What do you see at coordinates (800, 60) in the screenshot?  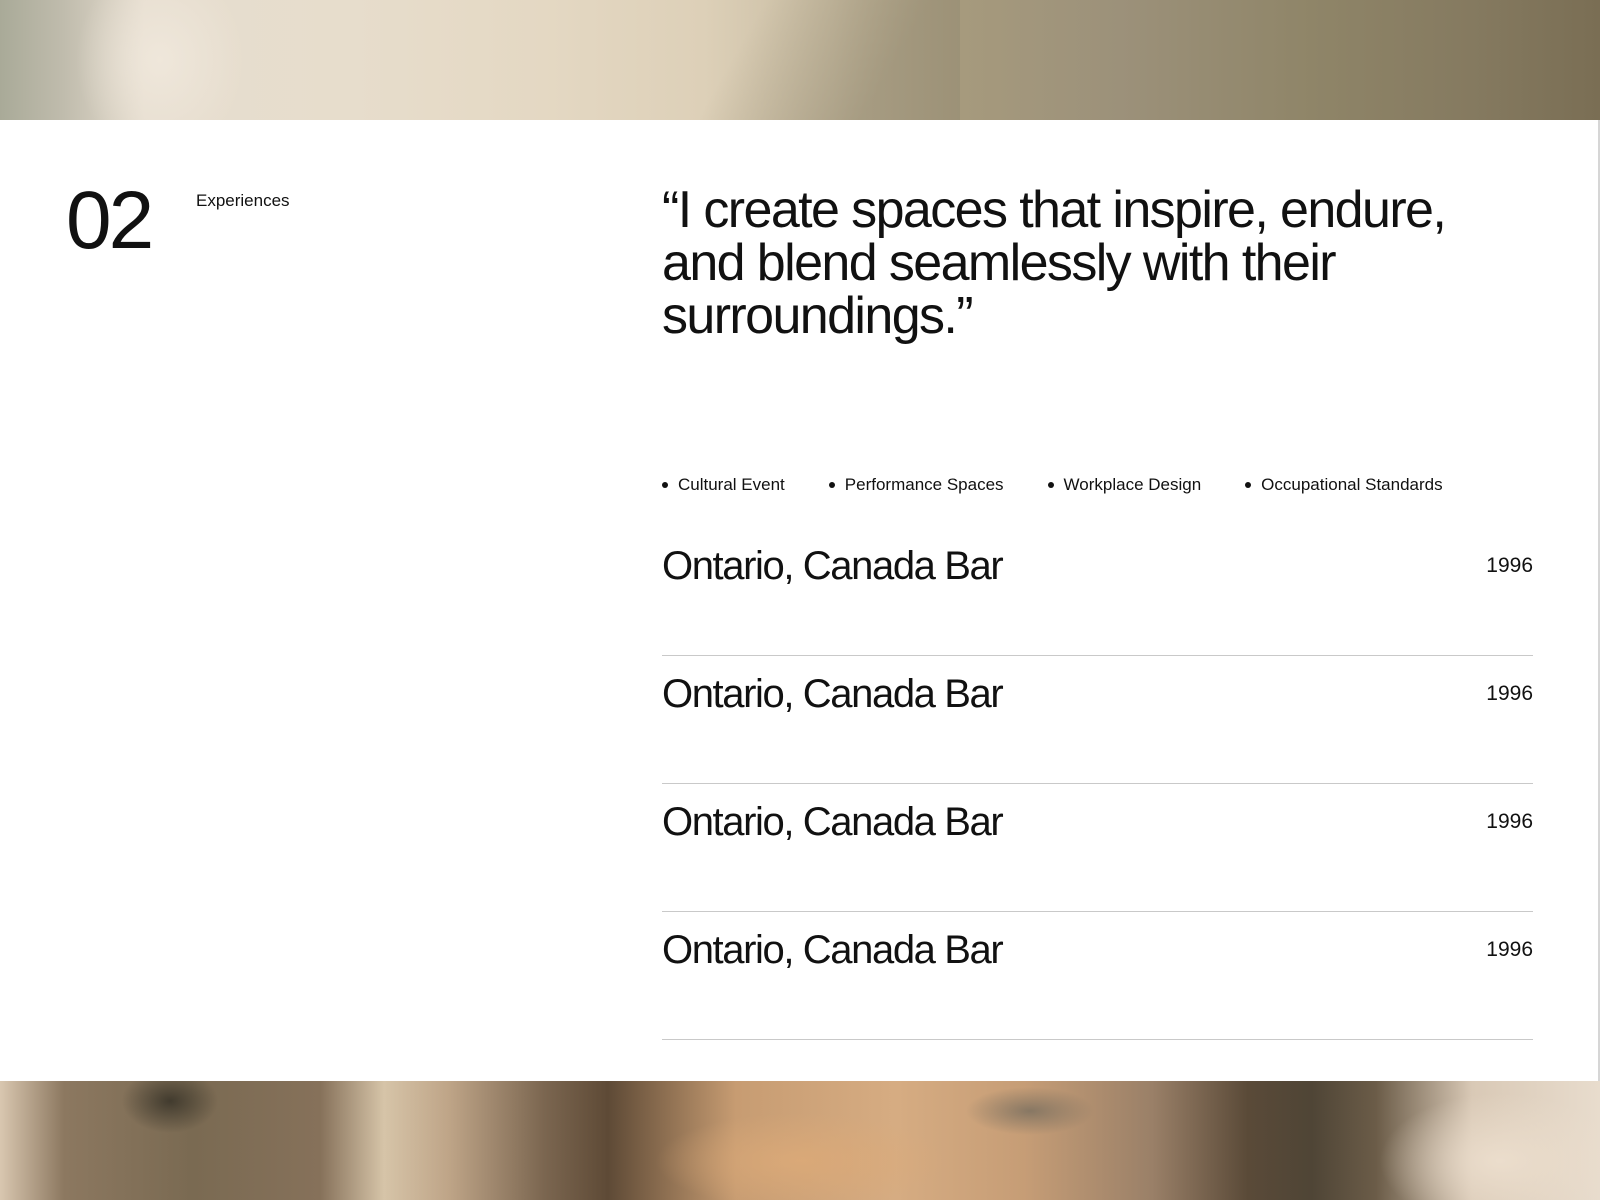 I see `top-photo-banner` at bounding box center [800, 60].